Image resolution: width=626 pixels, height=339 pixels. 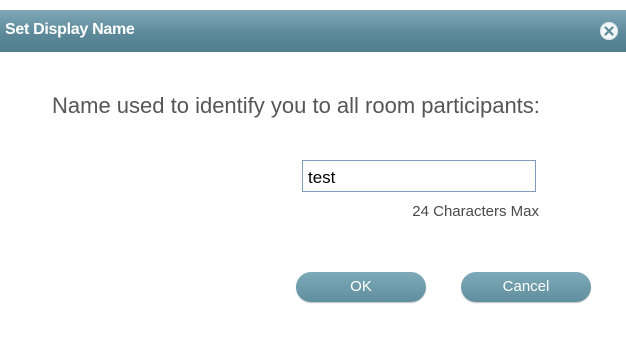 What do you see at coordinates (526, 287) in the screenshot?
I see `cancel-button: Cancel` at bounding box center [526, 287].